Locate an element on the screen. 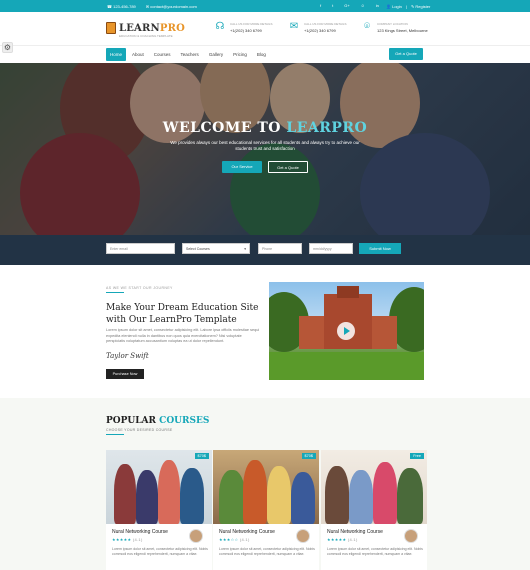 The image size is (530, 570). nav-item-home: Home is located at coordinates (116, 54).